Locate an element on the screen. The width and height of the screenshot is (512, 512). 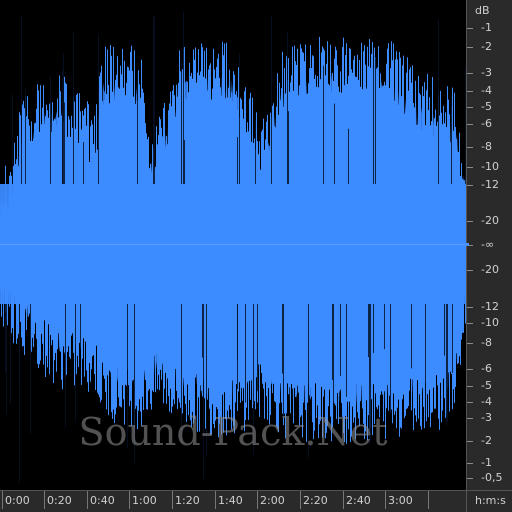
zero-marker is located at coordinates (466, 244).